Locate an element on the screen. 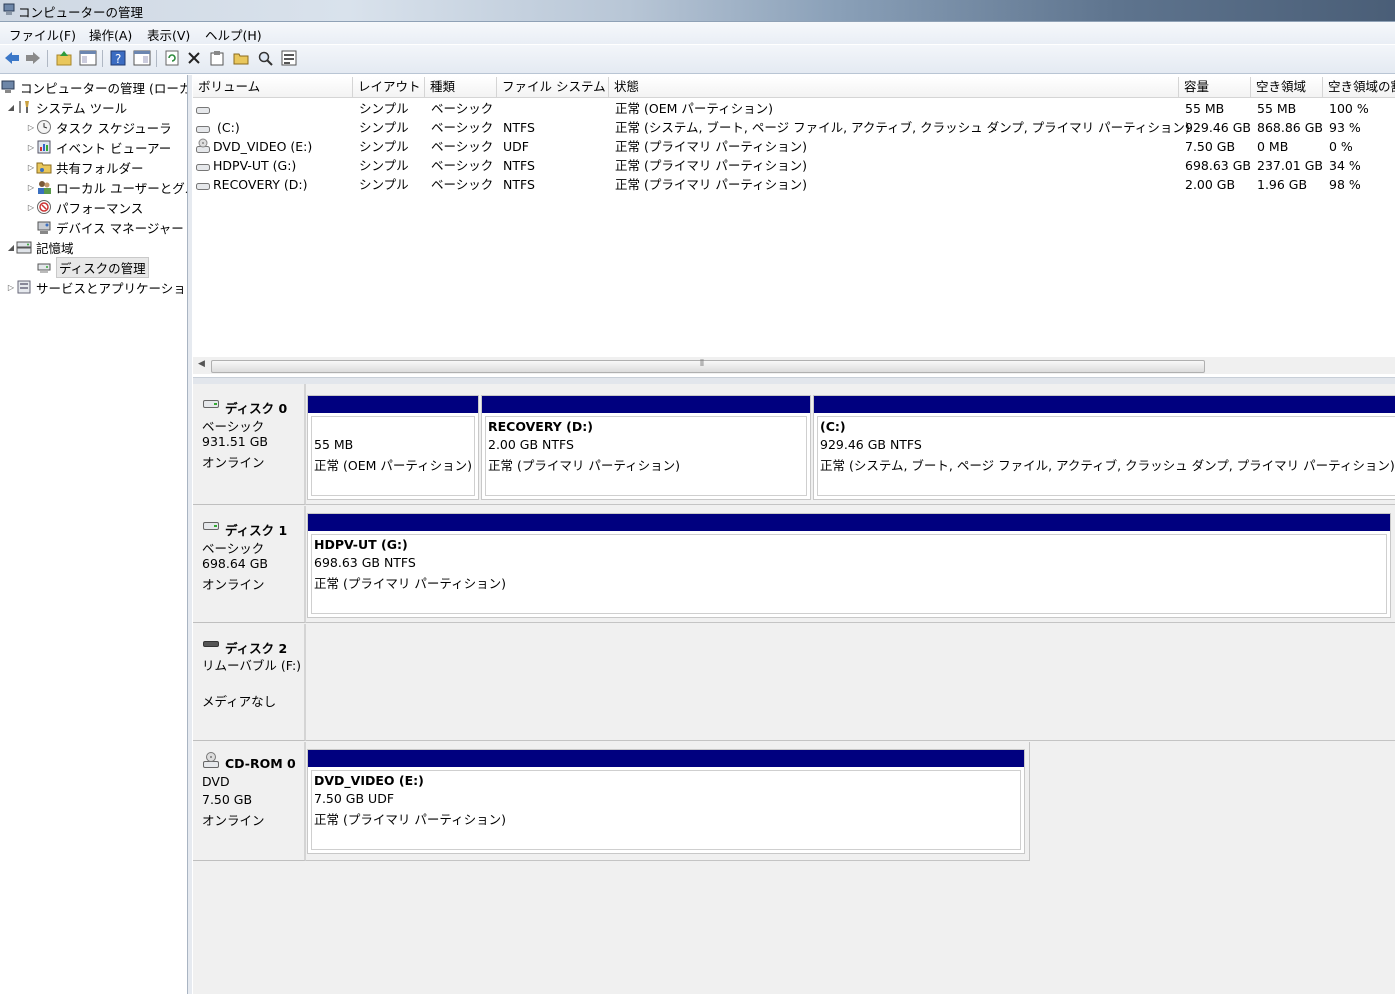 The width and height of the screenshot is (1395, 994). column-header-type: 種類 is located at coordinates (461, 87).